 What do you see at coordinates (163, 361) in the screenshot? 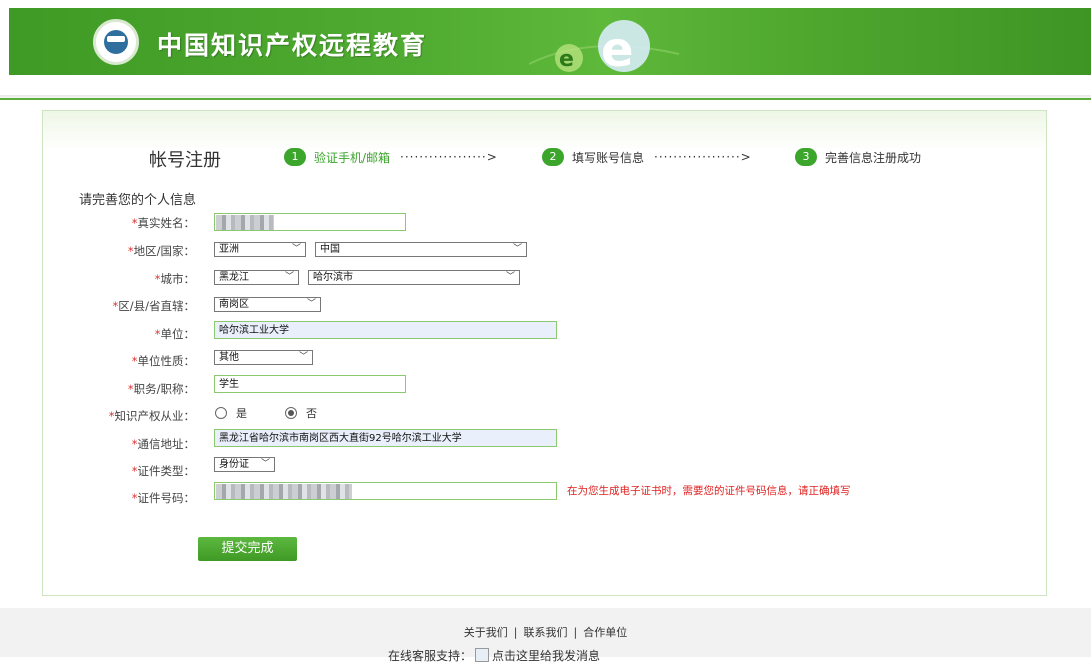
I see `unit-type-label: *单位性质：` at bounding box center [163, 361].